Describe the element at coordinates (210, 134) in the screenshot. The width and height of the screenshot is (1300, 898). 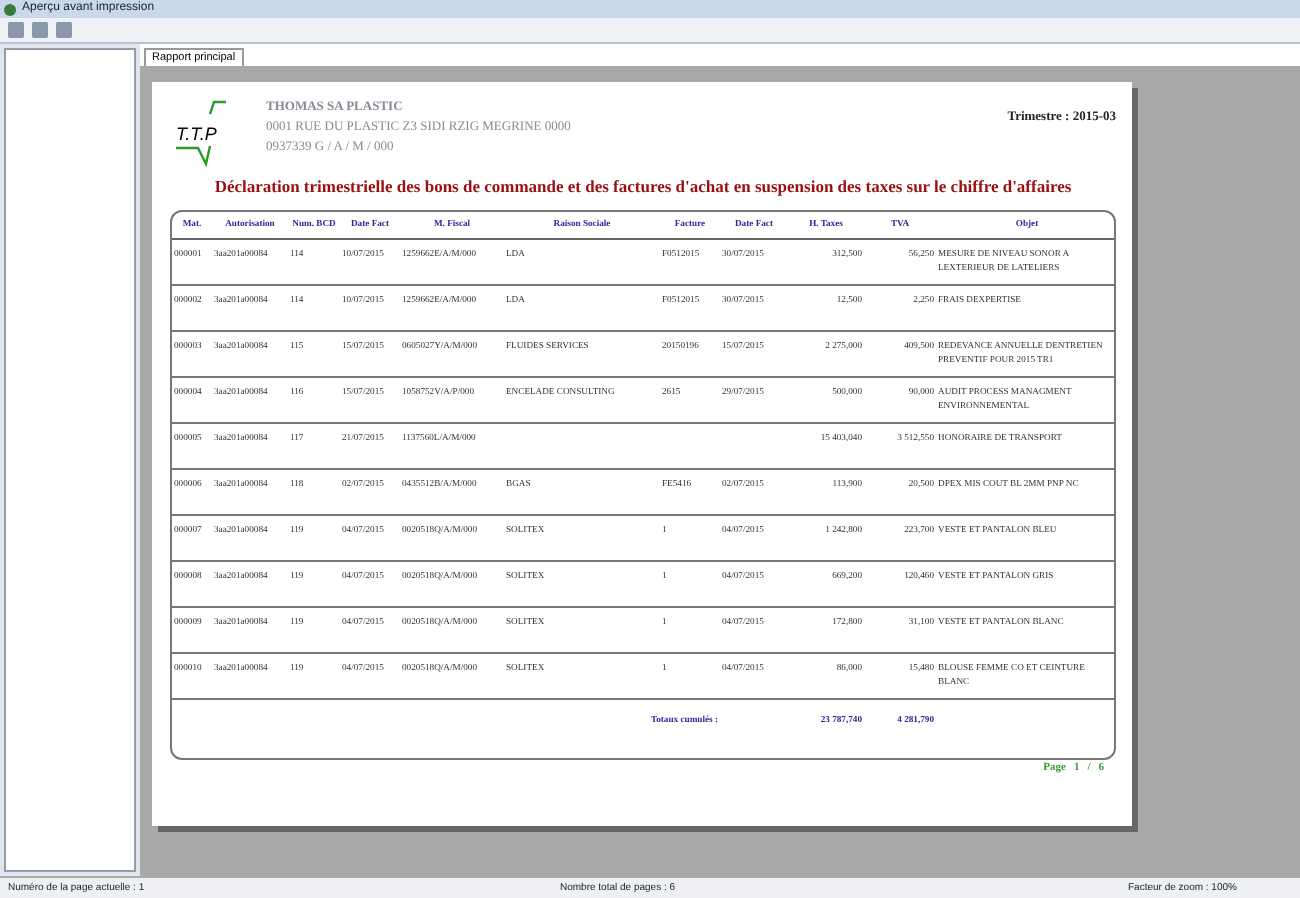
I see `company-logo: T.T.P` at that location.